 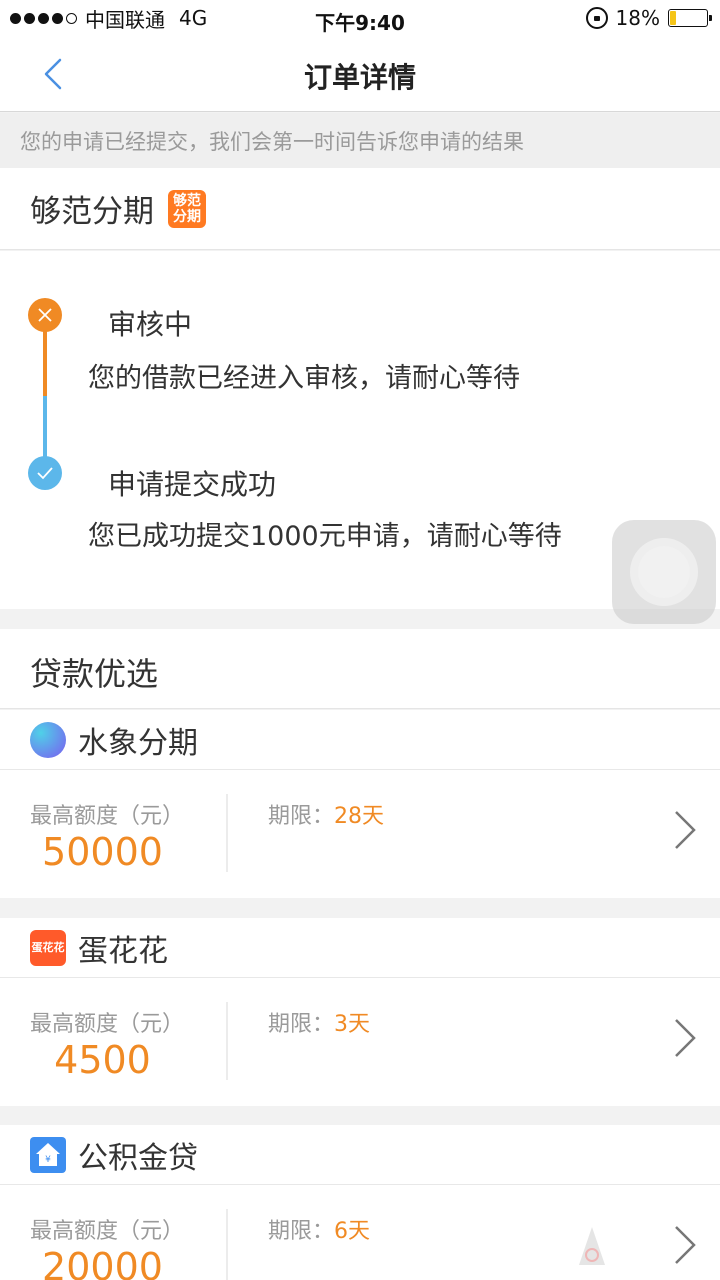 What do you see at coordinates (102, 852) in the screenshot?
I see `amount-value: 50000` at bounding box center [102, 852].